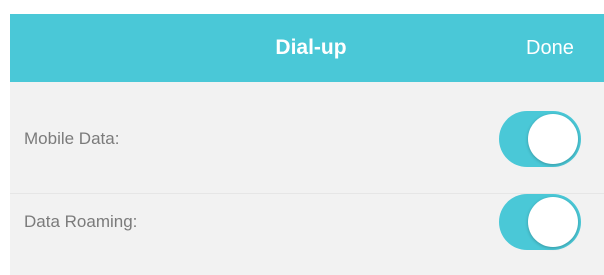  Describe the element at coordinates (72, 138) in the screenshot. I see `mobile-data-label: Mobile Data:` at that location.